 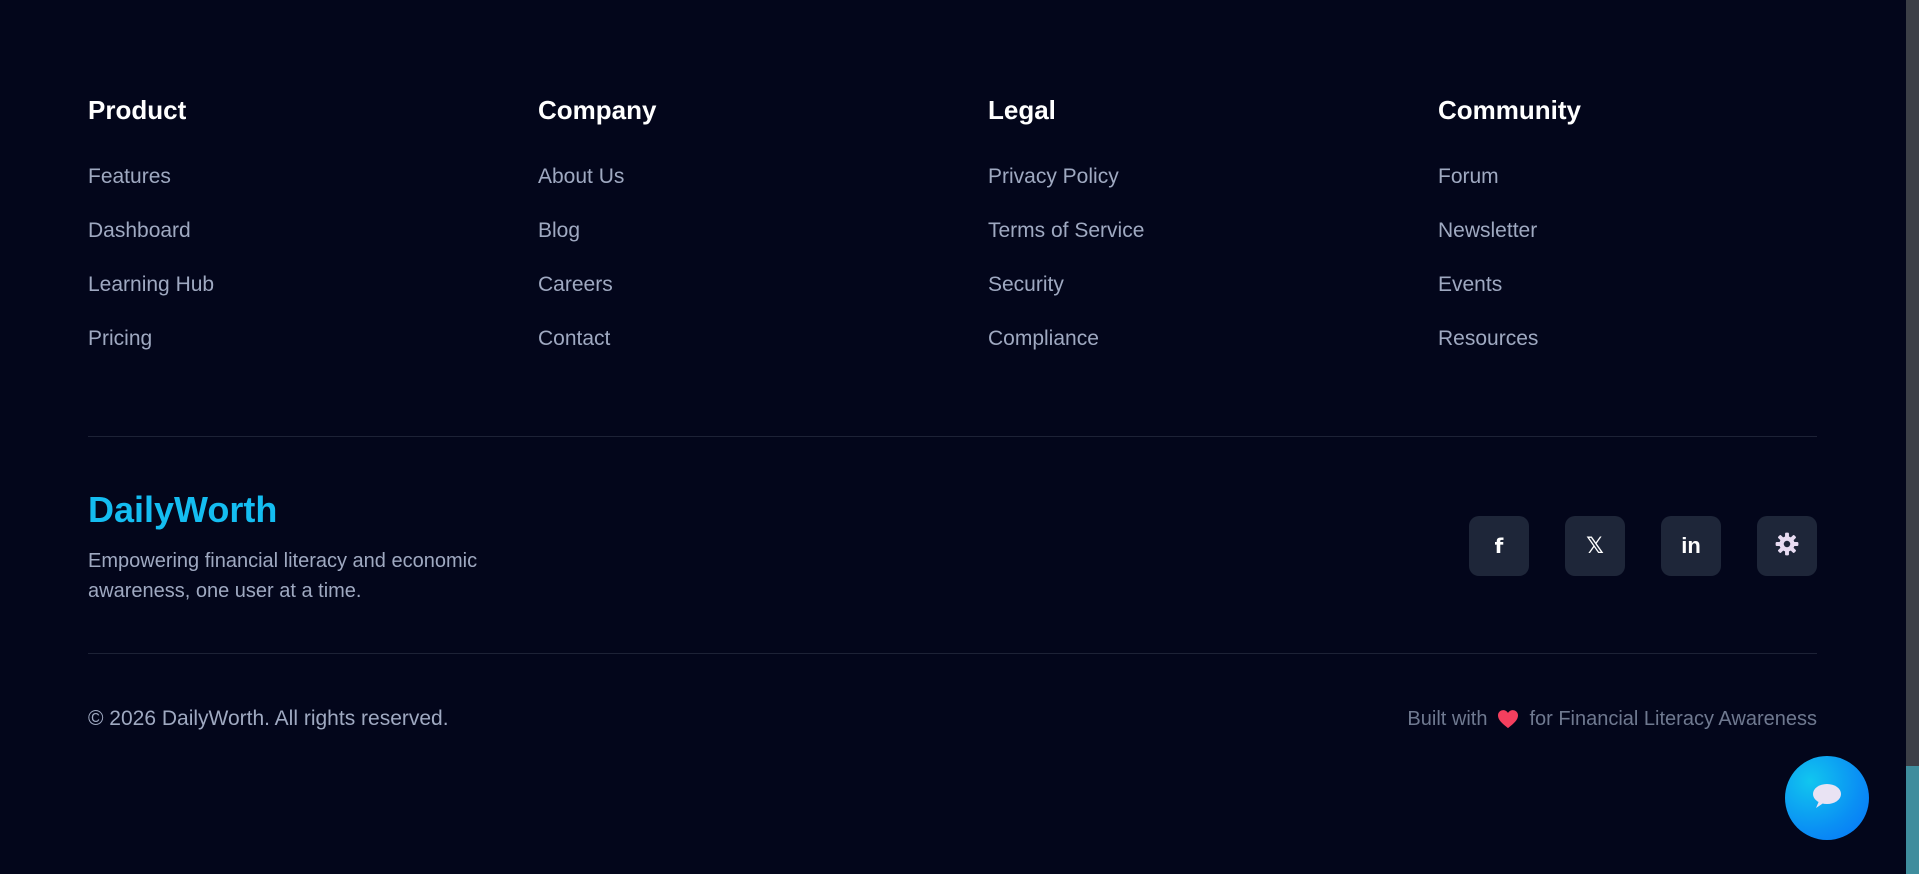 I want to click on linkedin-button: in, so click(x=1691, y=546).